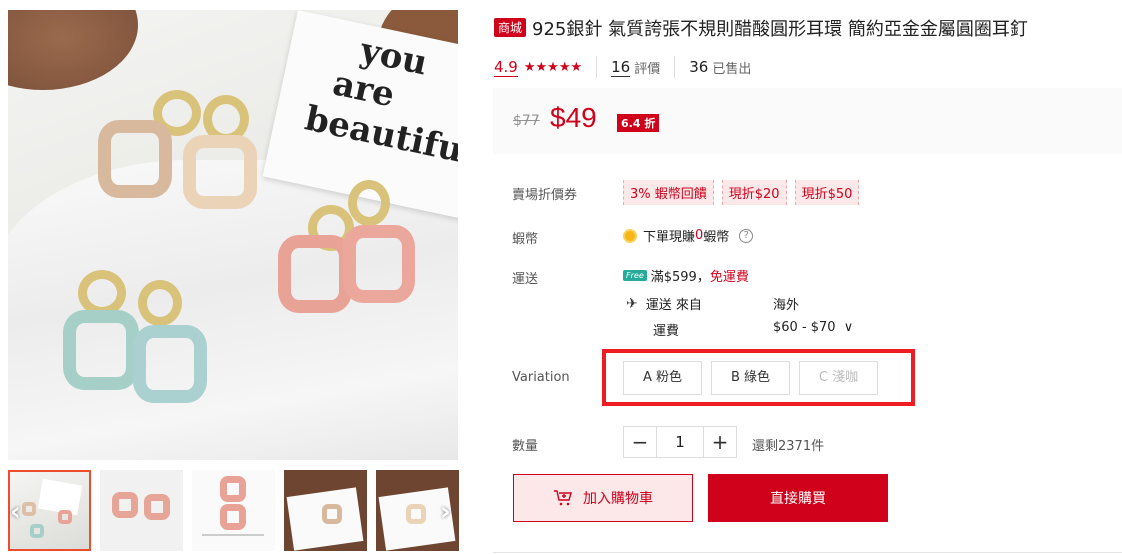 Image resolution: width=1122 pixels, height=554 pixels. I want to click on coins-info: 下單現賺 0 蝦幣 ?, so click(688, 235).